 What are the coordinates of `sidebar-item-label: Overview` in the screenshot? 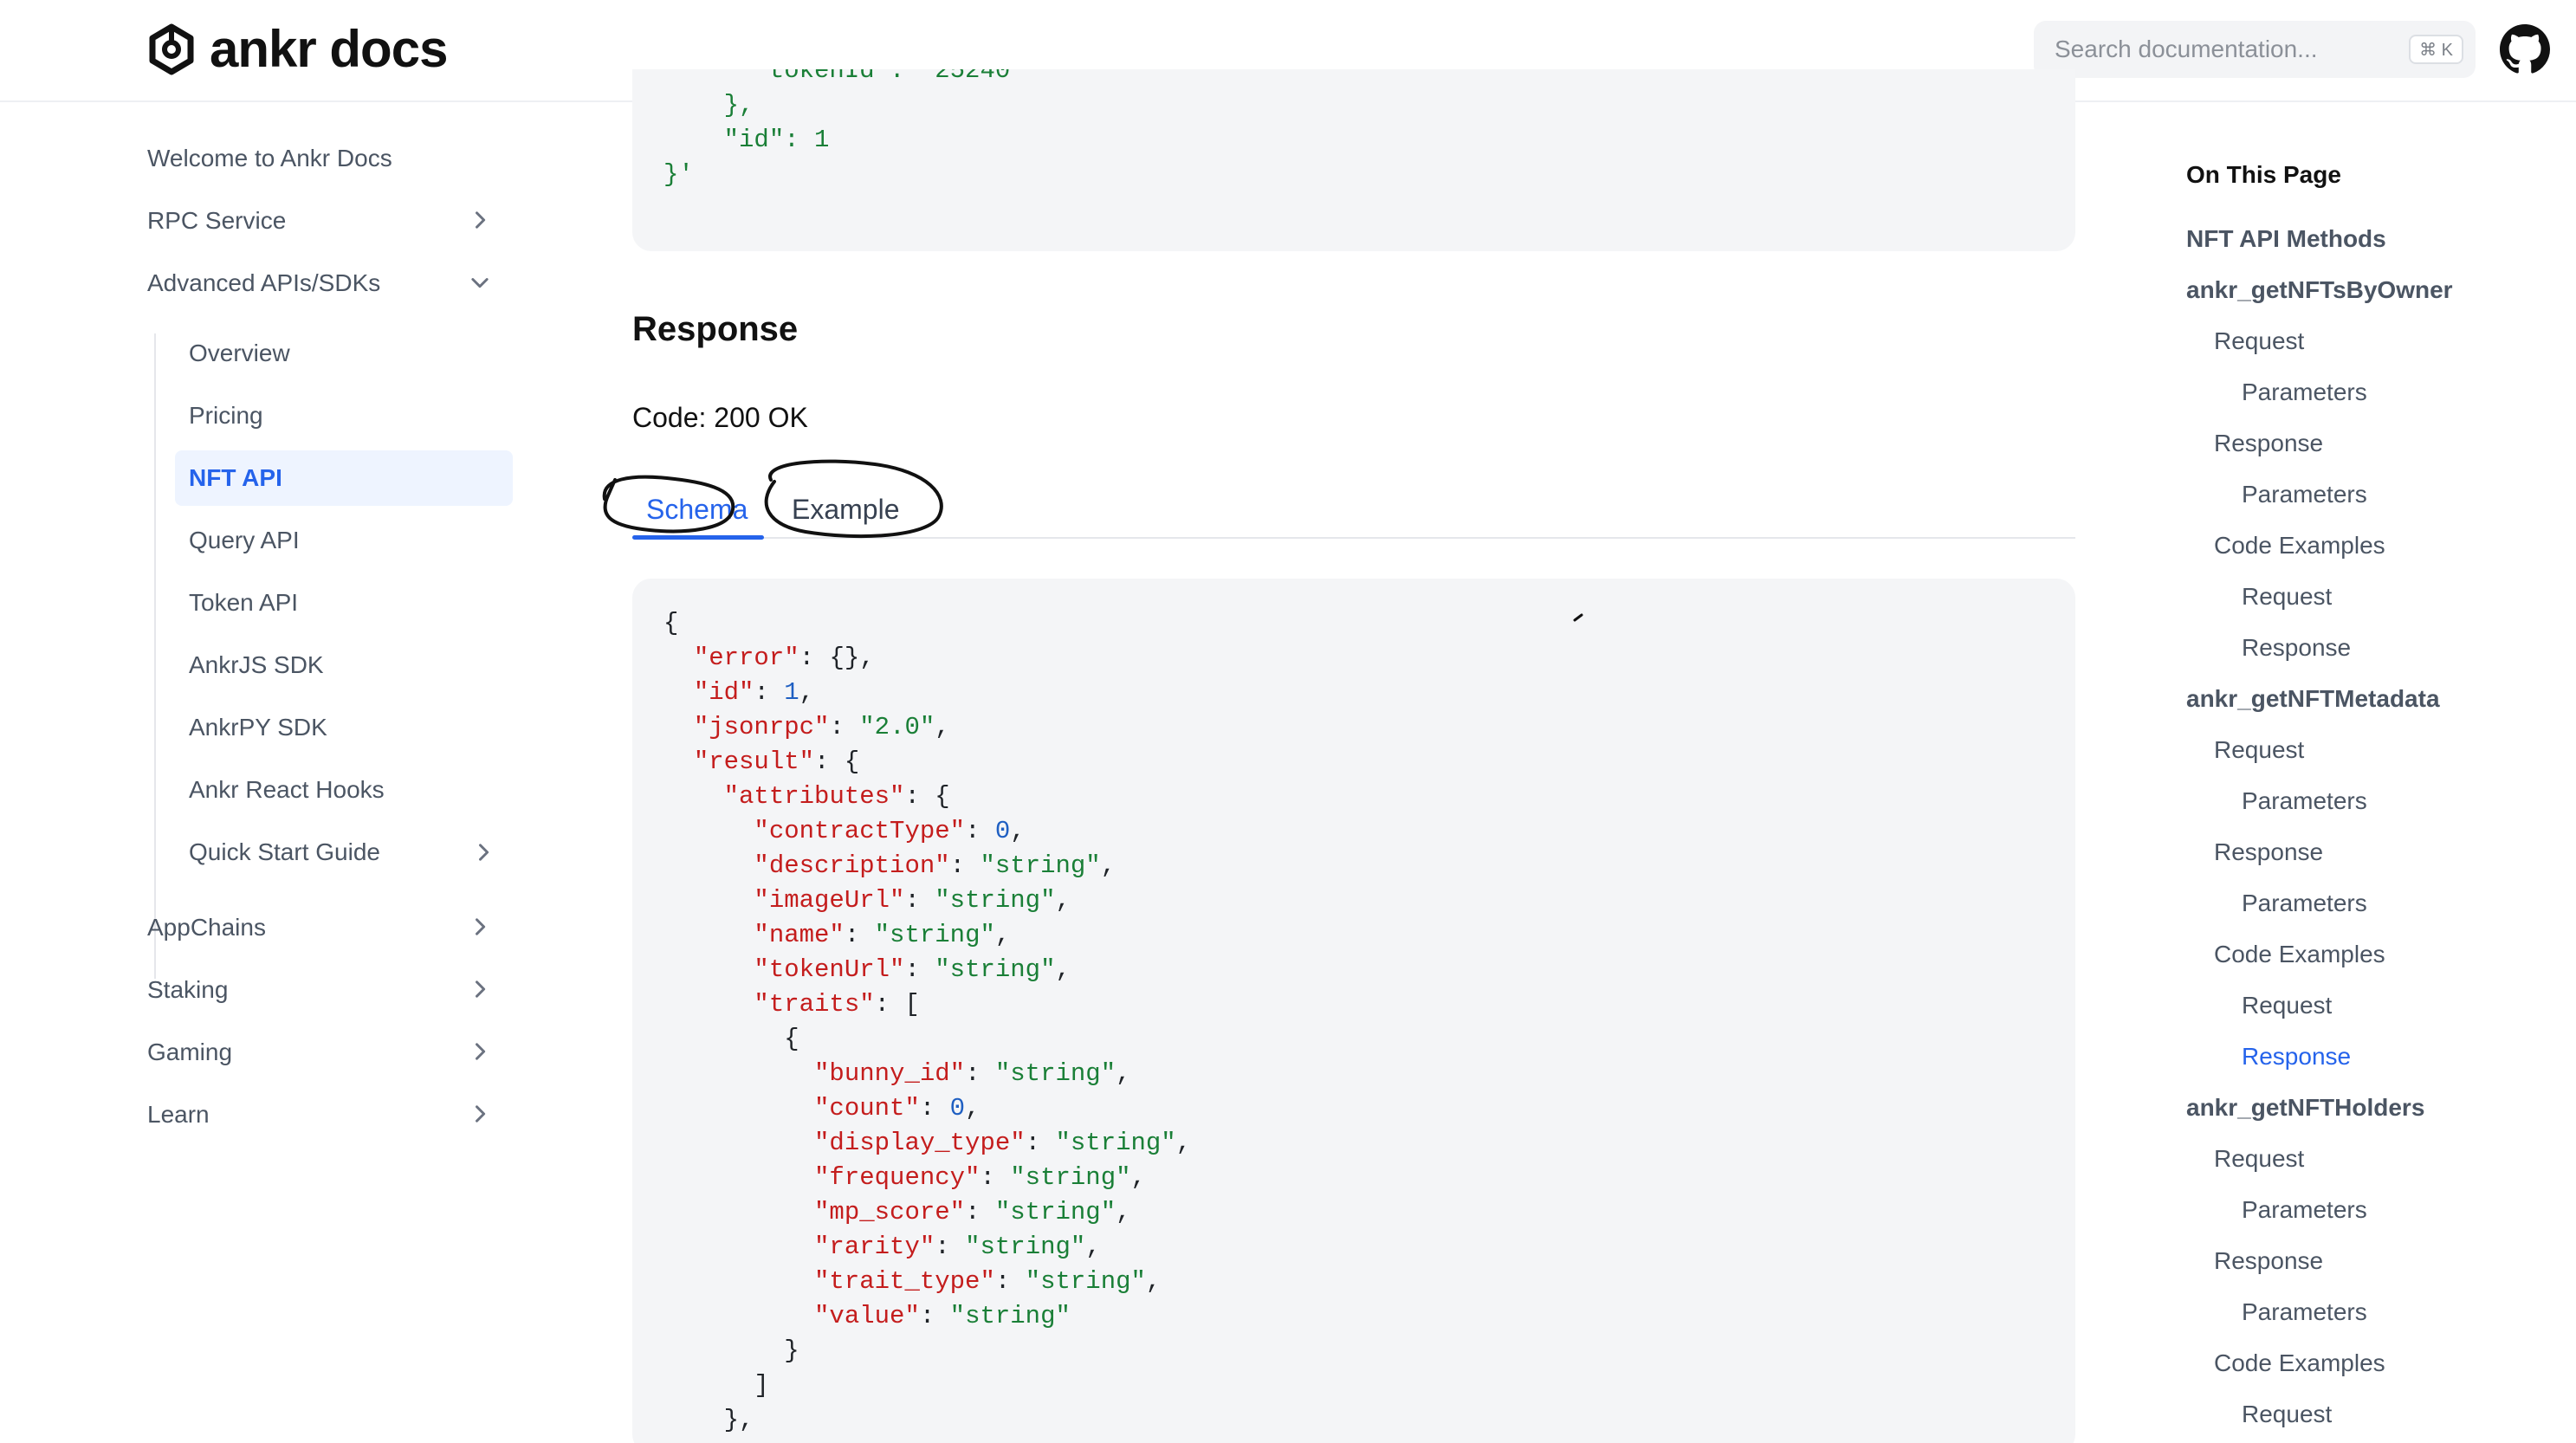 It's located at (239, 353).